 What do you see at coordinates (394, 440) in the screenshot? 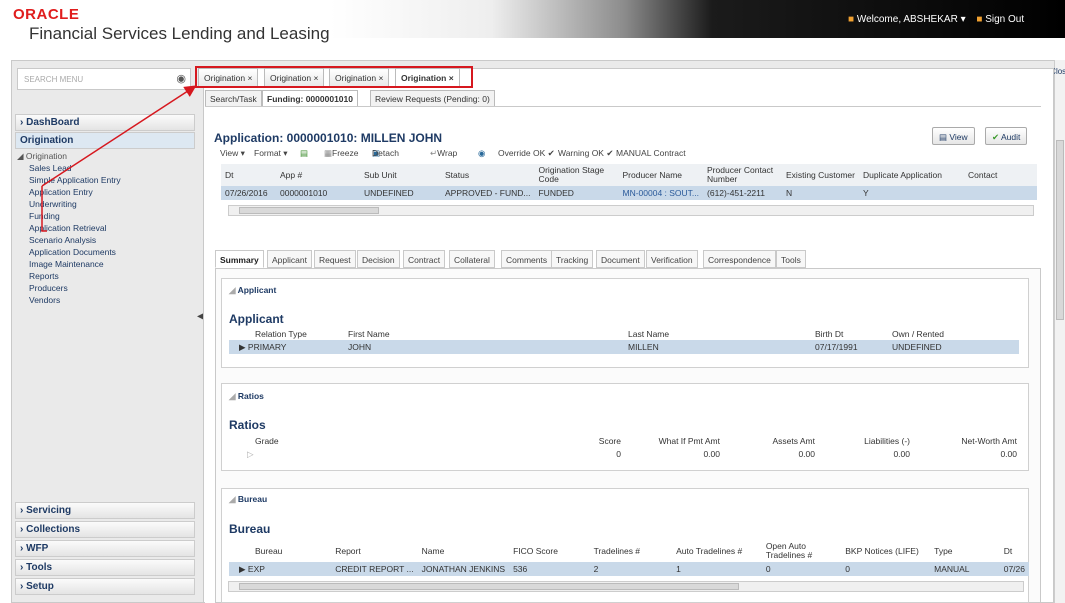
I see `col-grade: Grade` at bounding box center [394, 440].